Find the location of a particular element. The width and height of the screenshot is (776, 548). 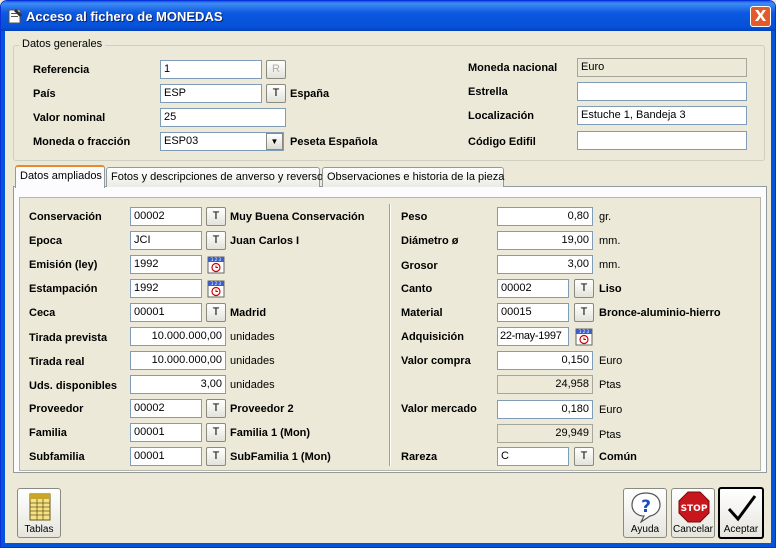

tablas-button: Tablas is located at coordinates (39, 513).